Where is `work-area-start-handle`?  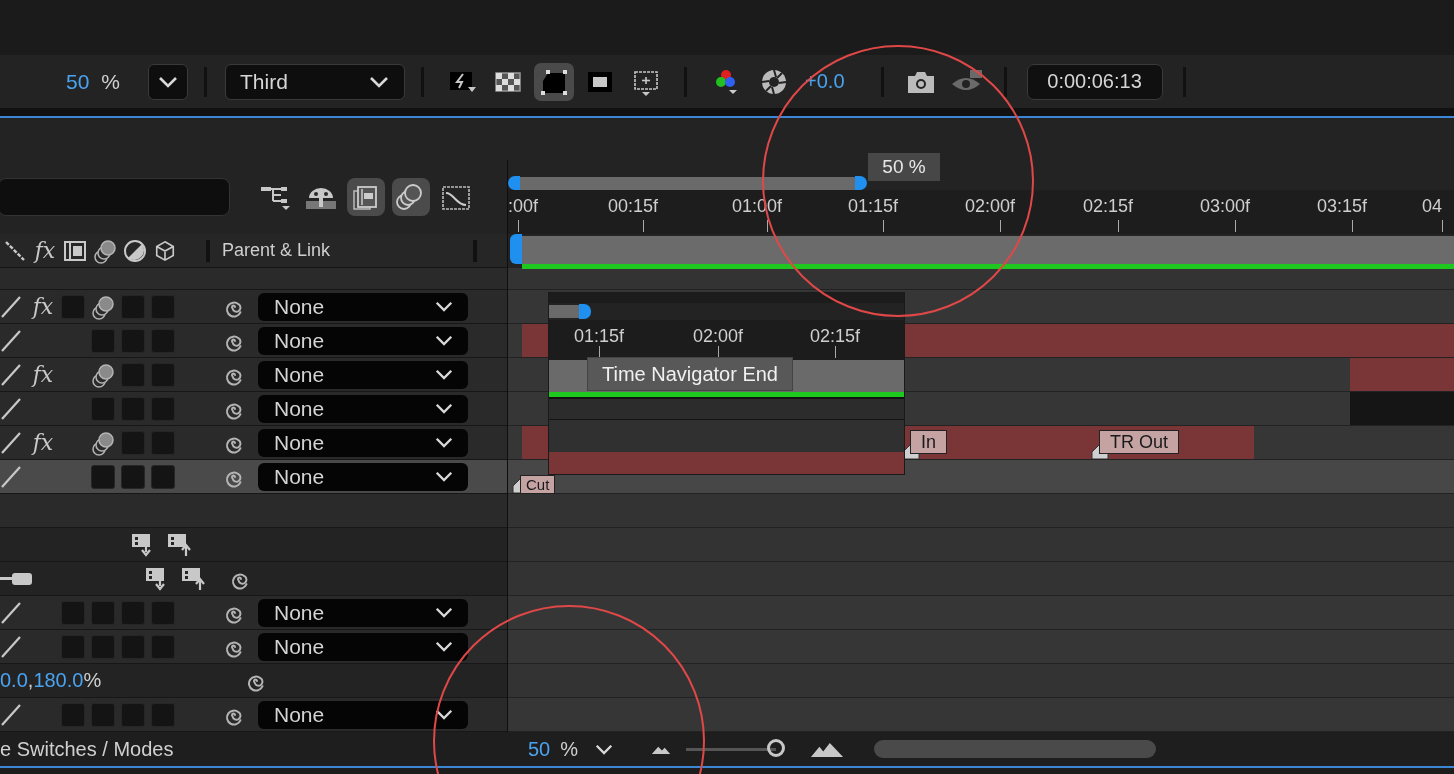 work-area-start-handle is located at coordinates (516, 249).